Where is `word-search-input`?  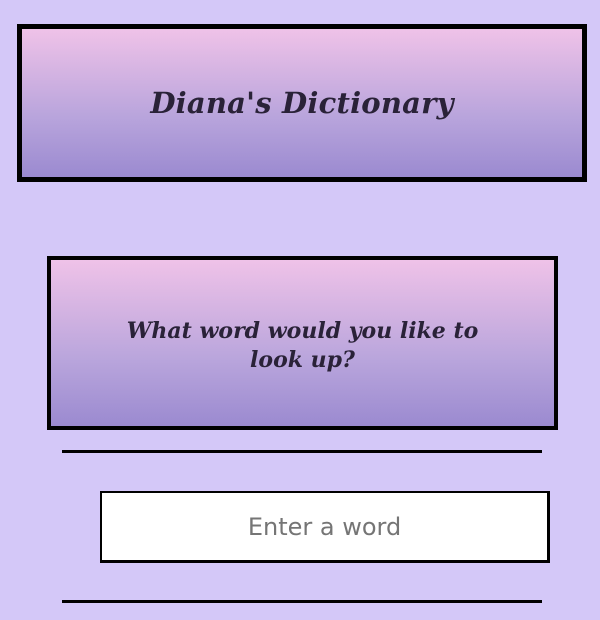 word-search-input is located at coordinates (325, 527).